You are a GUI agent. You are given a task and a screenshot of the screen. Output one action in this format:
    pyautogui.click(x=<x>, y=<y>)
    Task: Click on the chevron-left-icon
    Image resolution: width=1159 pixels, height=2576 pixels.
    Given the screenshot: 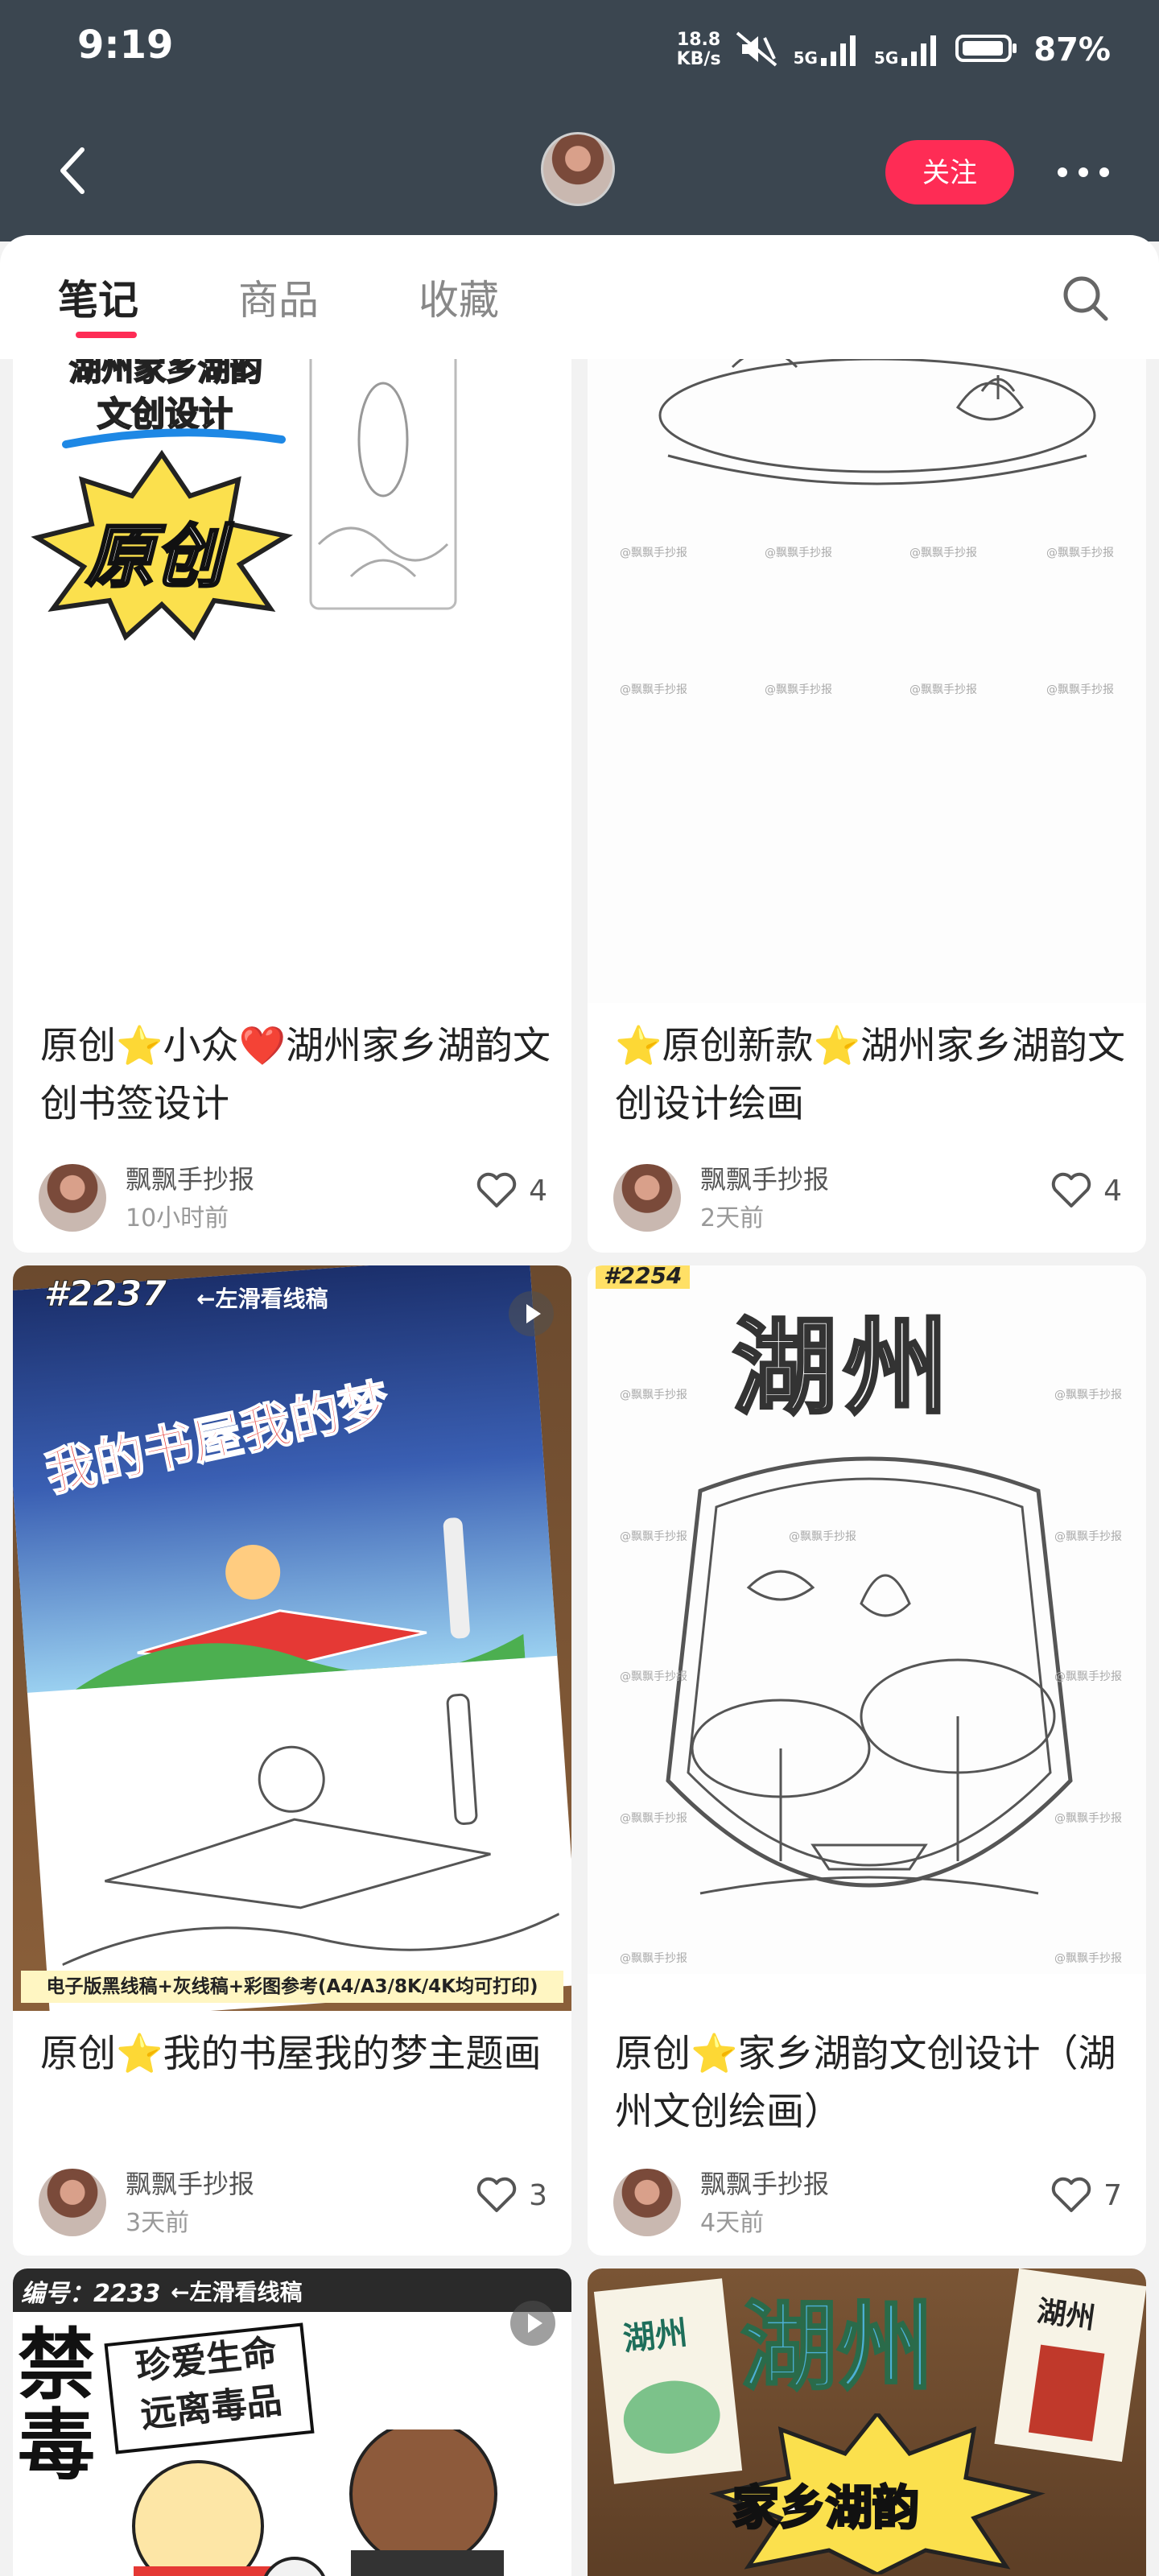 What is the action you would take?
    pyautogui.click(x=72, y=170)
    